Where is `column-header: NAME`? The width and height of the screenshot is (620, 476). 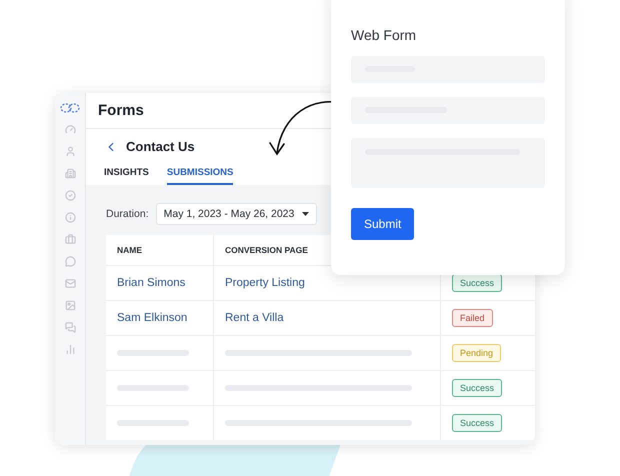 column-header: NAME is located at coordinates (160, 250).